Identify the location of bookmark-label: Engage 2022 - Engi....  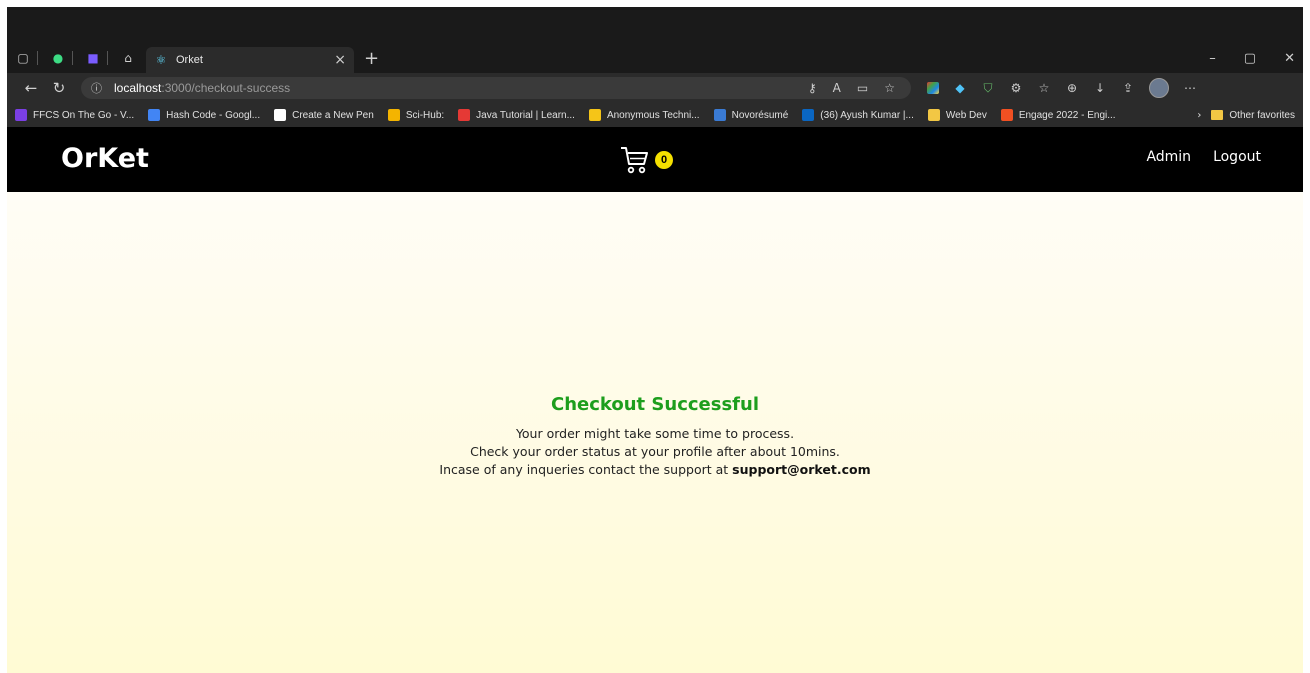
(1067, 115).